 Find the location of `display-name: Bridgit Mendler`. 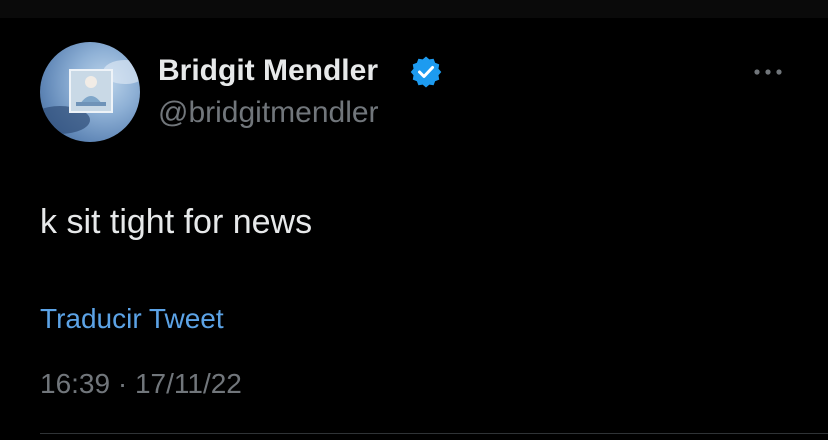

display-name: Bridgit Mendler is located at coordinates (268, 71).